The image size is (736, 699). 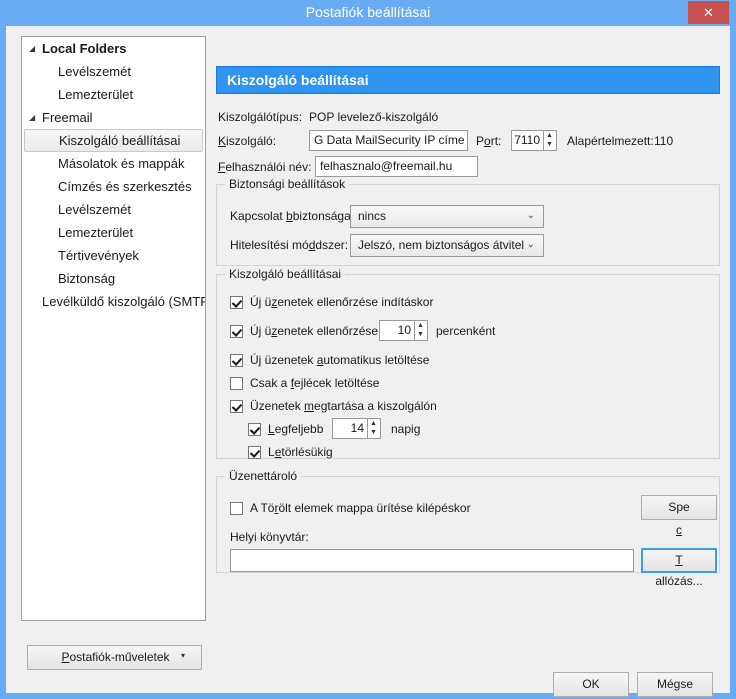 I want to click on sidebar-item-4: Kiszolgáló beállításai, so click(x=113, y=140).